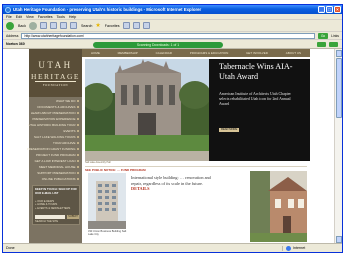 This screenshot has width=345, height=255. Describe the element at coordinates (164, 53) in the screenshot. I see `topnav-calendar: CALENDAR` at that location.